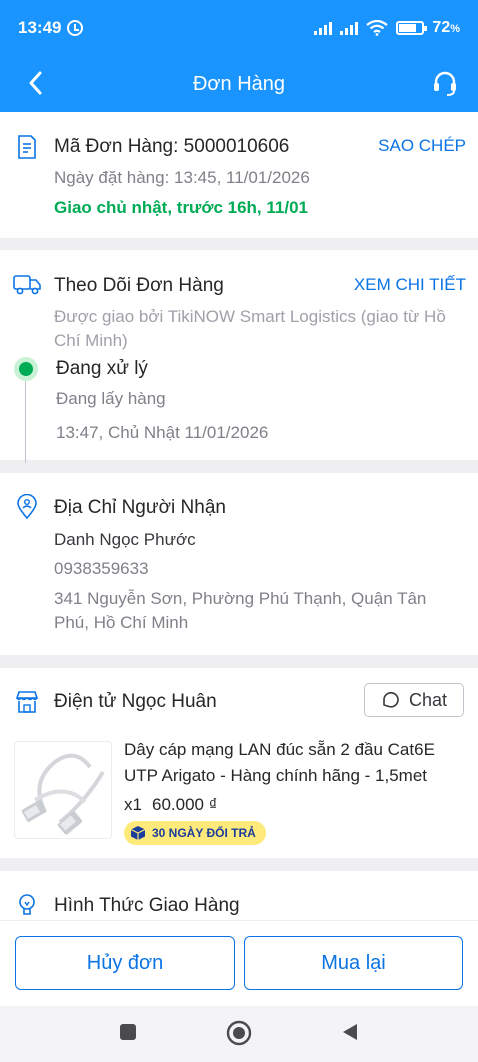  I want to click on return-policy-badge: 30 NGÀY ĐỔI TRẢ, so click(195, 833).